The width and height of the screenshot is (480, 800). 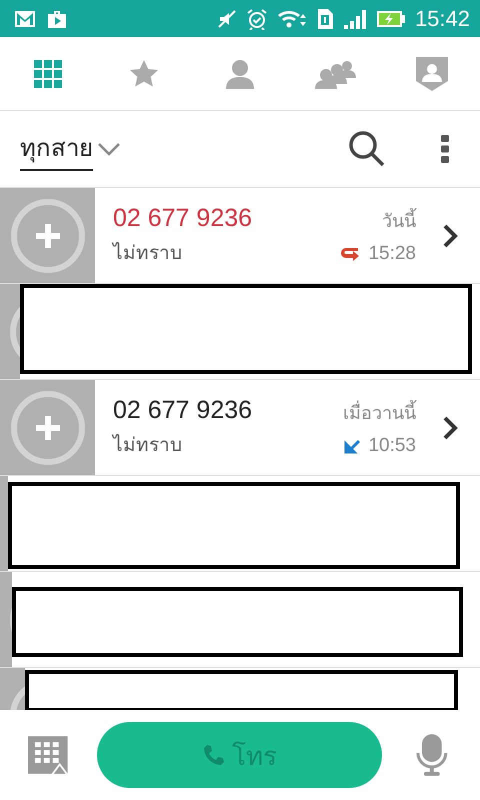 I want to click on missed-call-arrow-icon, so click(x=350, y=254).